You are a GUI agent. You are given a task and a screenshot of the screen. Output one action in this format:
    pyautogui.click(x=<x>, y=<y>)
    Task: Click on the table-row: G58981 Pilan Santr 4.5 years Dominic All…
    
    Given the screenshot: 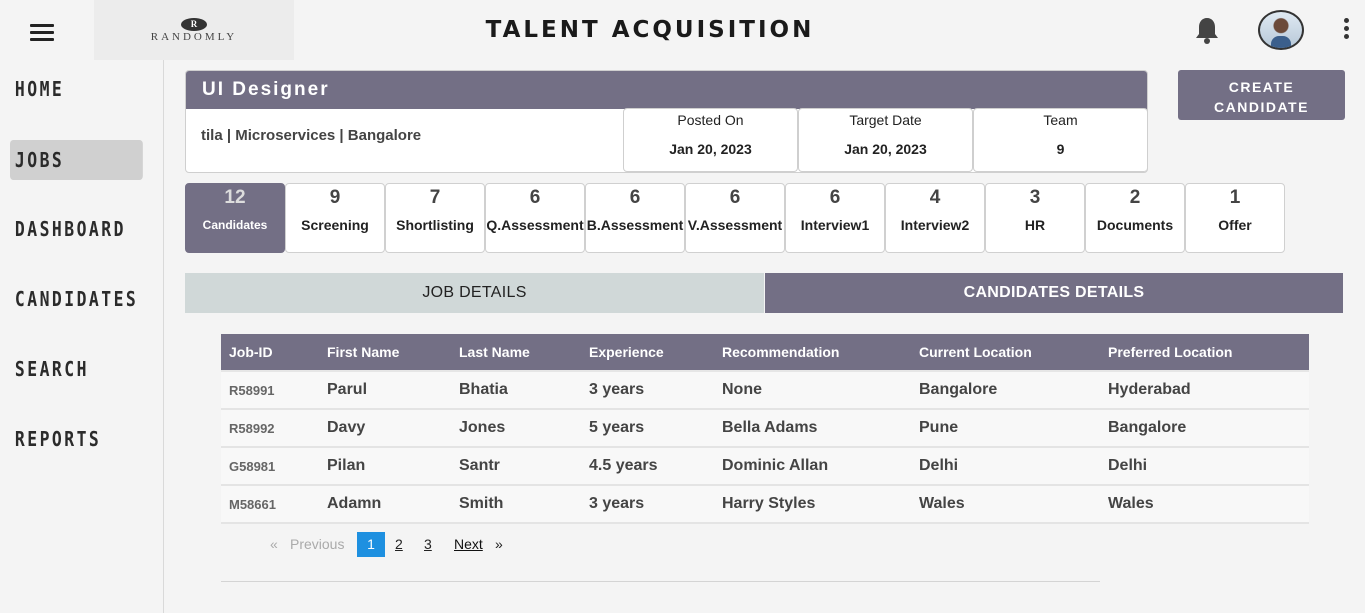 What is the action you would take?
    pyautogui.click(x=765, y=466)
    